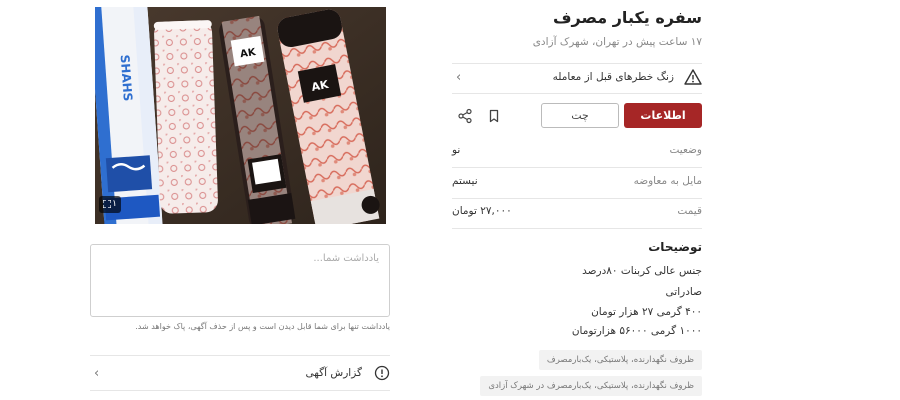 The width and height of the screenshot is (900, 400). What do you see at coordinates (465, 116) in the screenshot?
I see `share-icon` at bounding box center [465, 116].